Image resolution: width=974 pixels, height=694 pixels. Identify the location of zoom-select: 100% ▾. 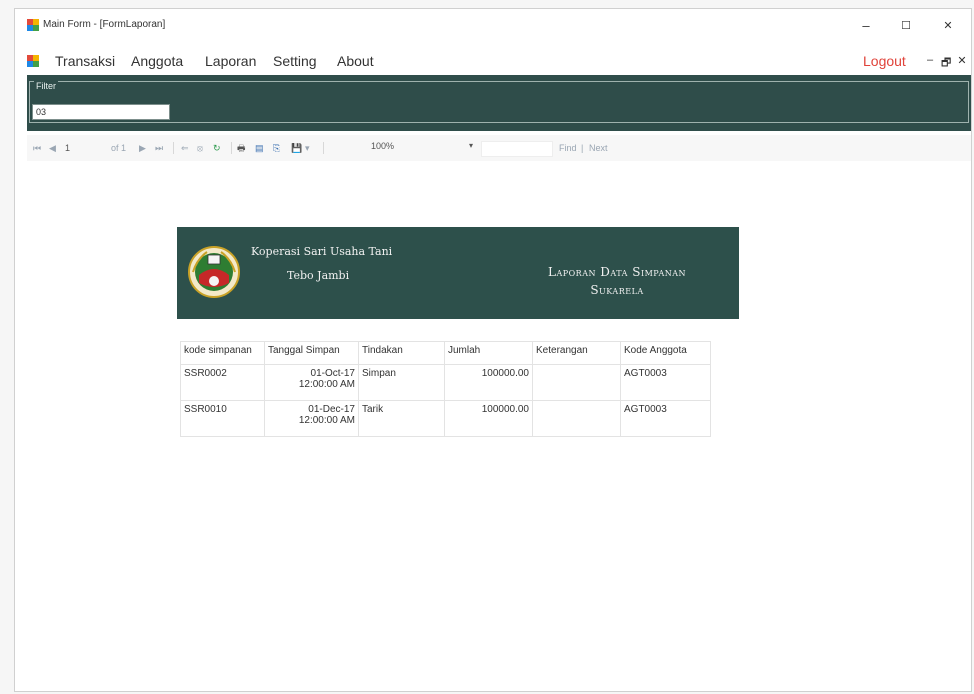
(423, 148).